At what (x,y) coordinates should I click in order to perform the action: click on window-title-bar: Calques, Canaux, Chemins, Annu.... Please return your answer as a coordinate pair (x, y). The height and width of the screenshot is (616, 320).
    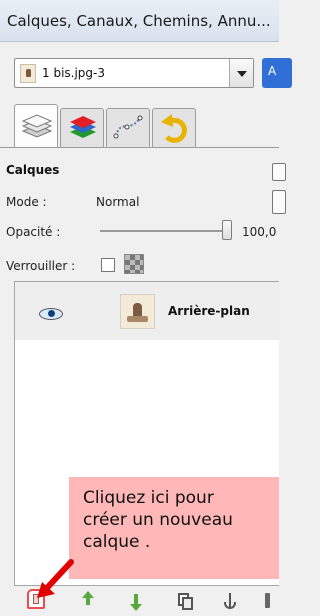
    Looking at the image, I should click on (139, 21).